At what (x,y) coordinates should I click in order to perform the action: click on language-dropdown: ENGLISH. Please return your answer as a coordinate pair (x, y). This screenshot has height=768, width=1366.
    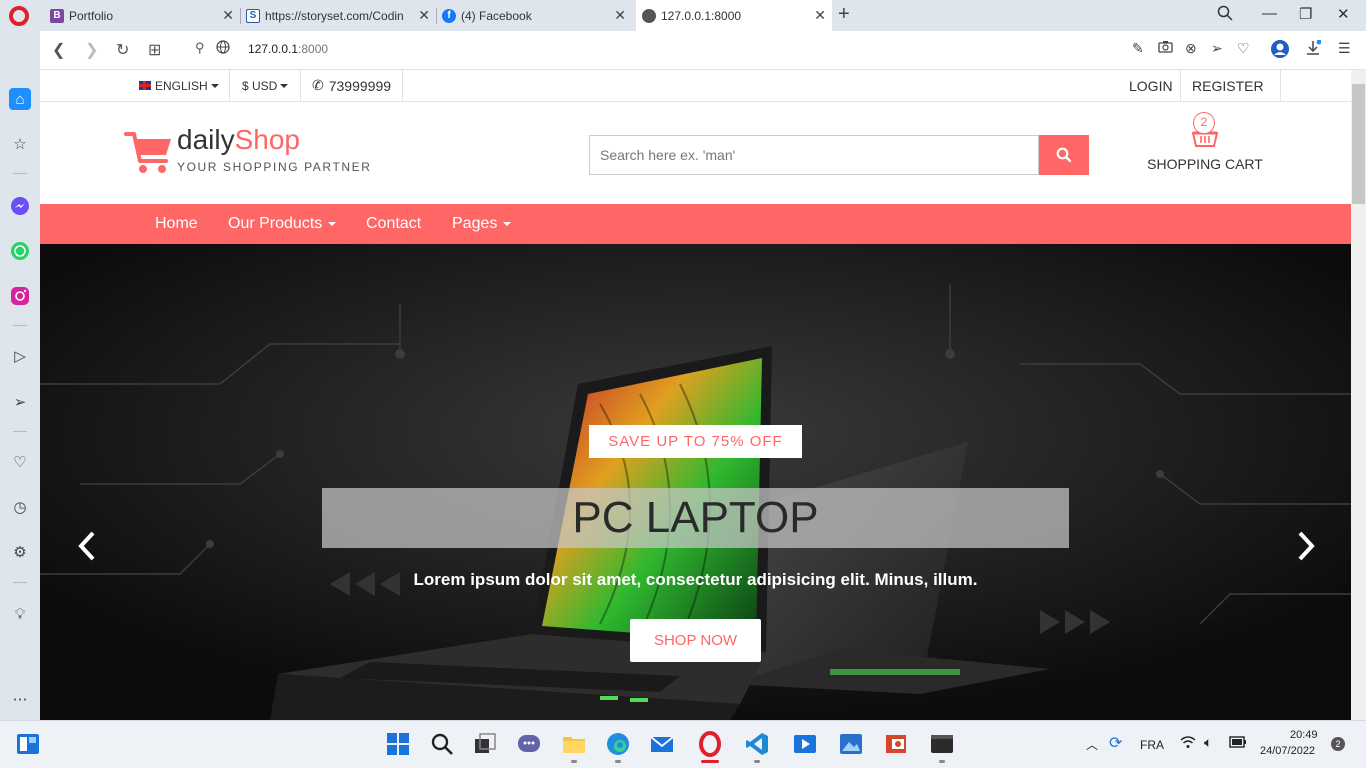
    Looking at the image, I should click on (179, 85).